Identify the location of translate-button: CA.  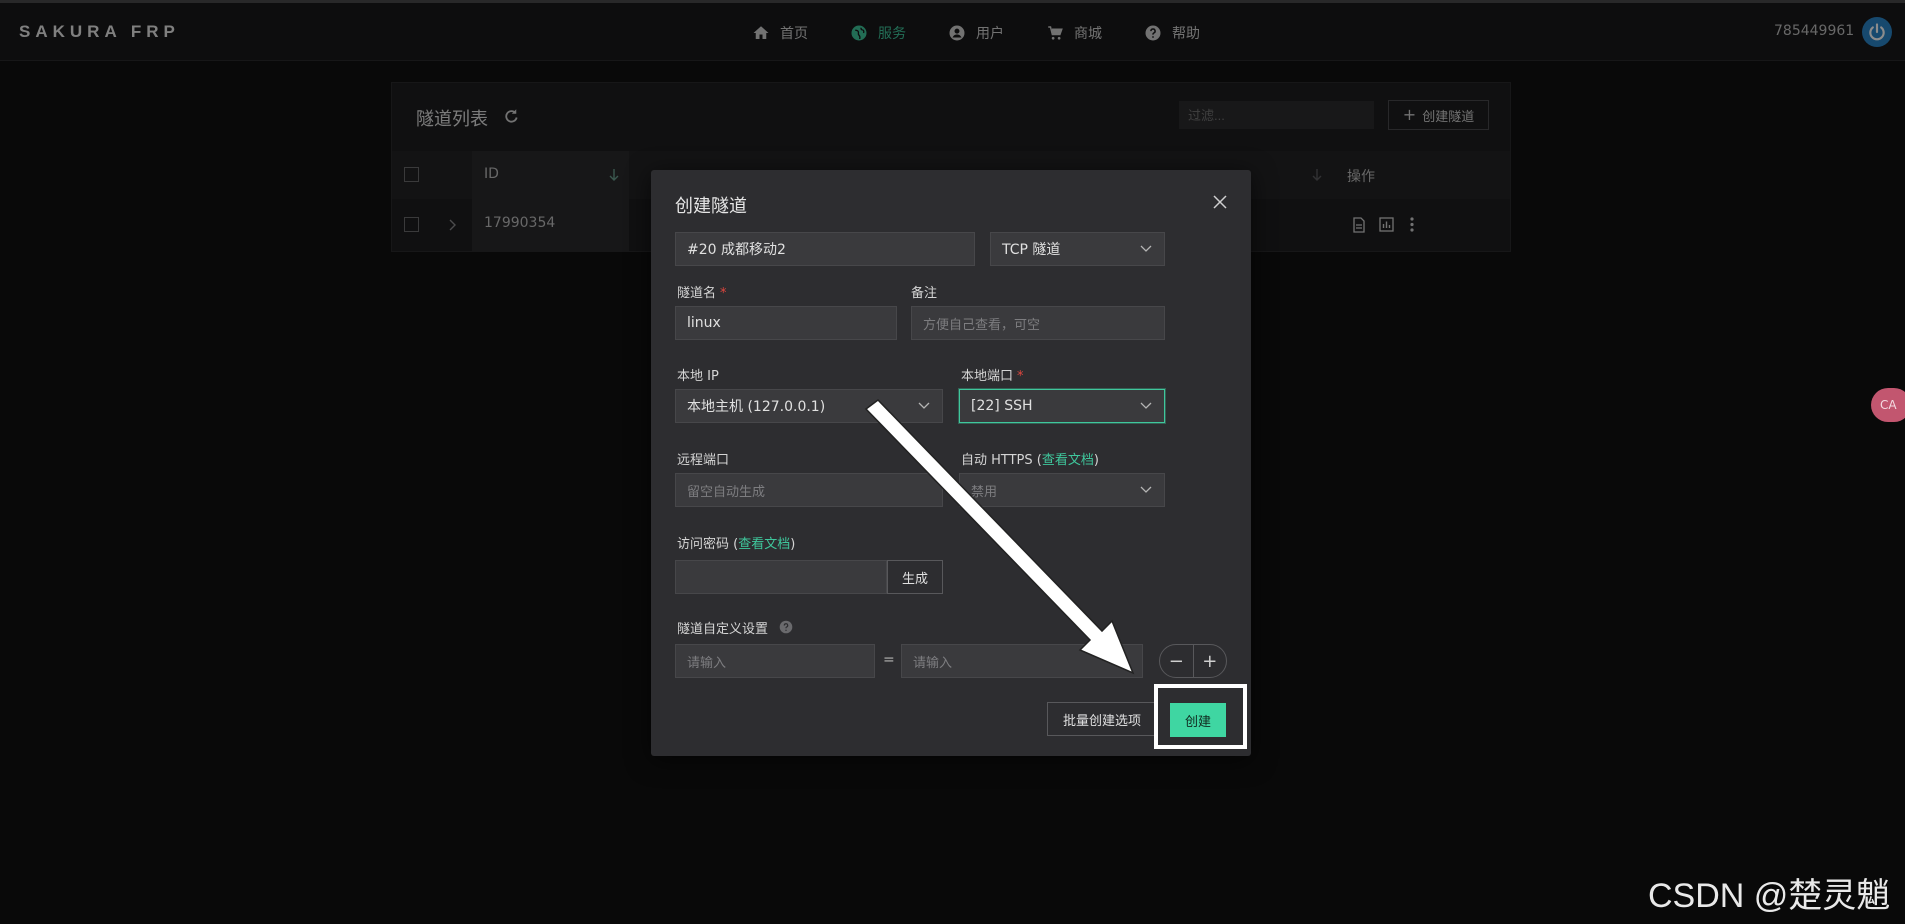
(1888, 405).